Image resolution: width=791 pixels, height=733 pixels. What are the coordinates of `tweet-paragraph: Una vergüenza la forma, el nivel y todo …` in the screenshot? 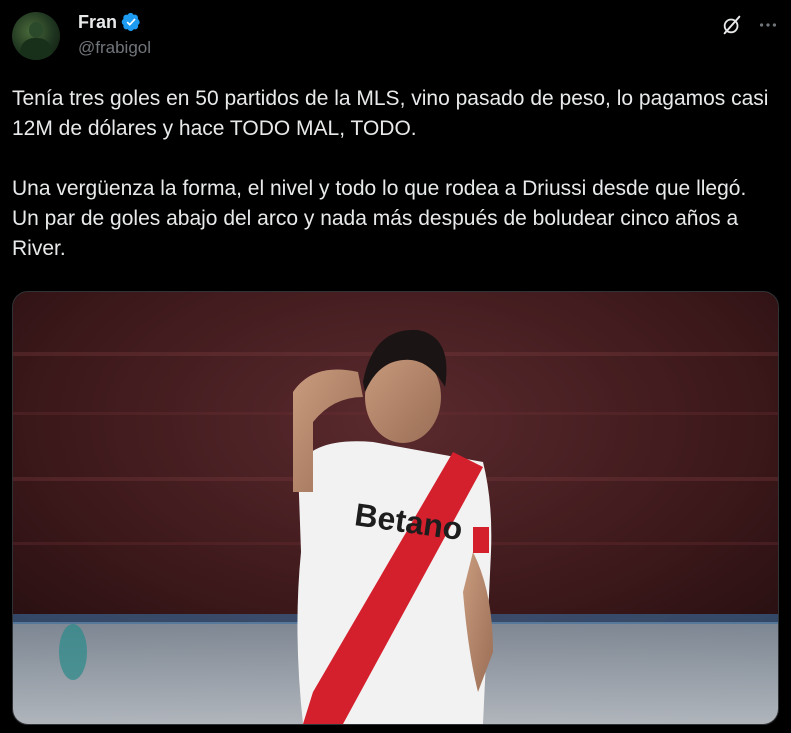 It's located at (379, 218).